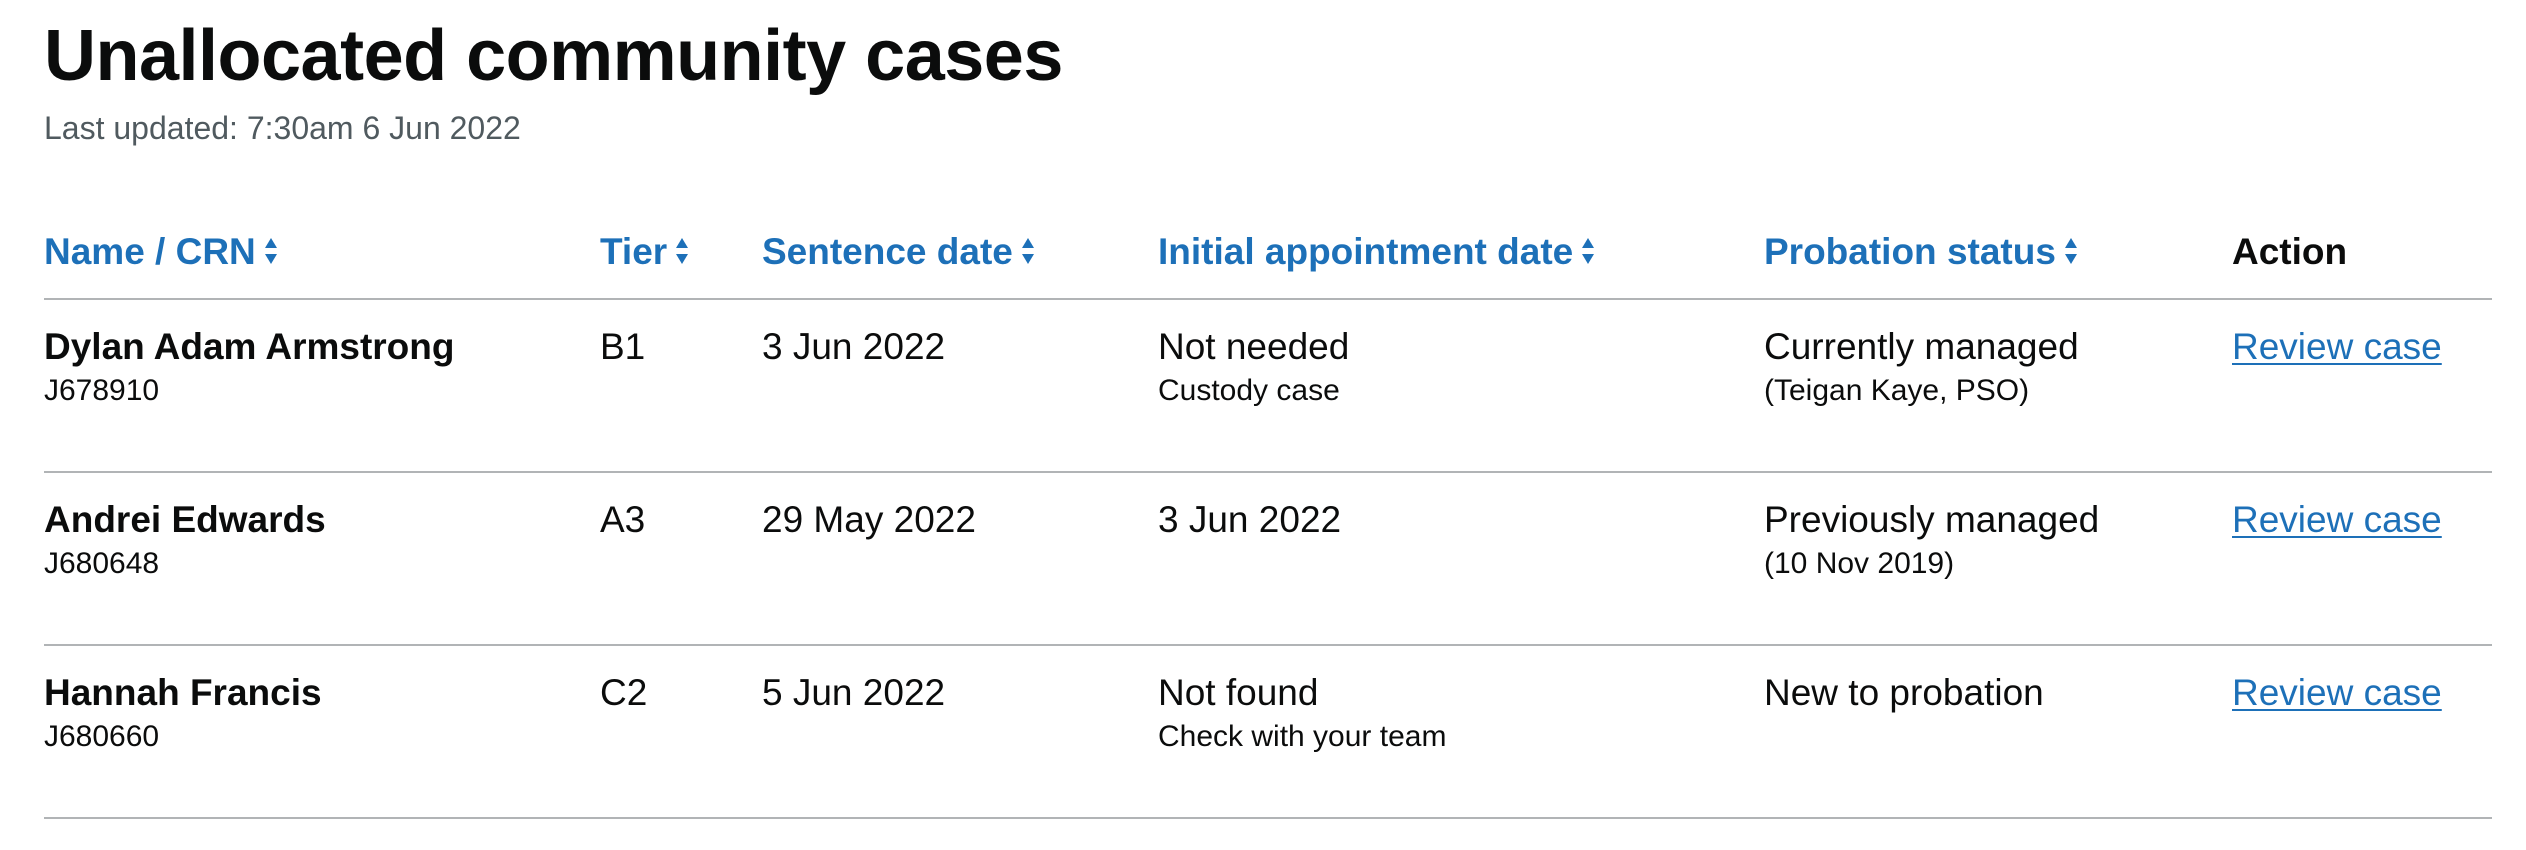 The width and height of the screenshot is (2526, 850). What do you see at coordinates (1238, 692) in the screenshot?
I see `initial-appointment-value: Not found` at bounding box center [1238, 692].